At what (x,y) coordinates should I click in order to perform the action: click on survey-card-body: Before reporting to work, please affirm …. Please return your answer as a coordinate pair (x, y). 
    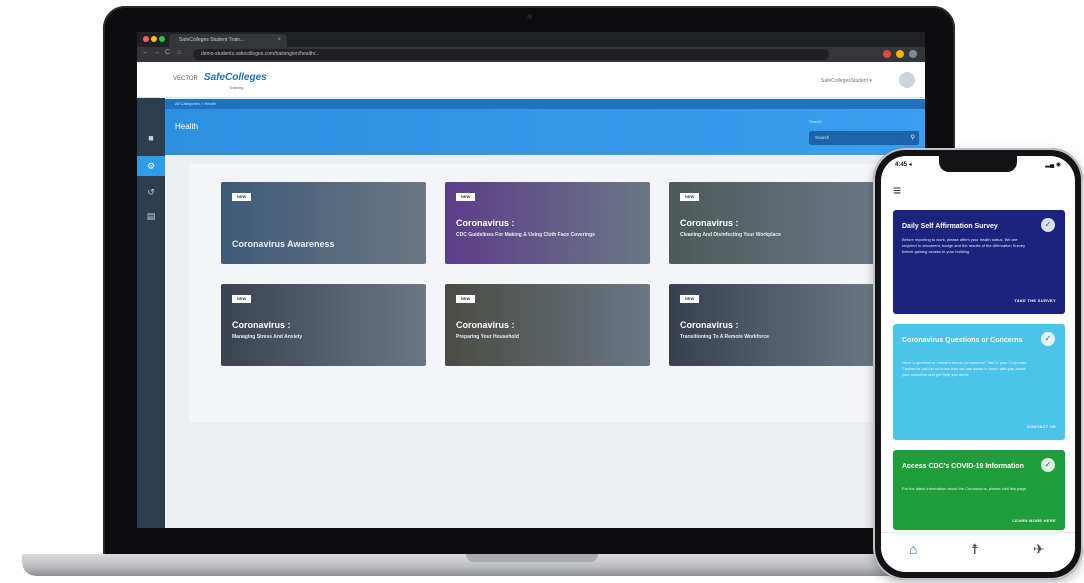
    Looking at the image, I should click on (964, 245).